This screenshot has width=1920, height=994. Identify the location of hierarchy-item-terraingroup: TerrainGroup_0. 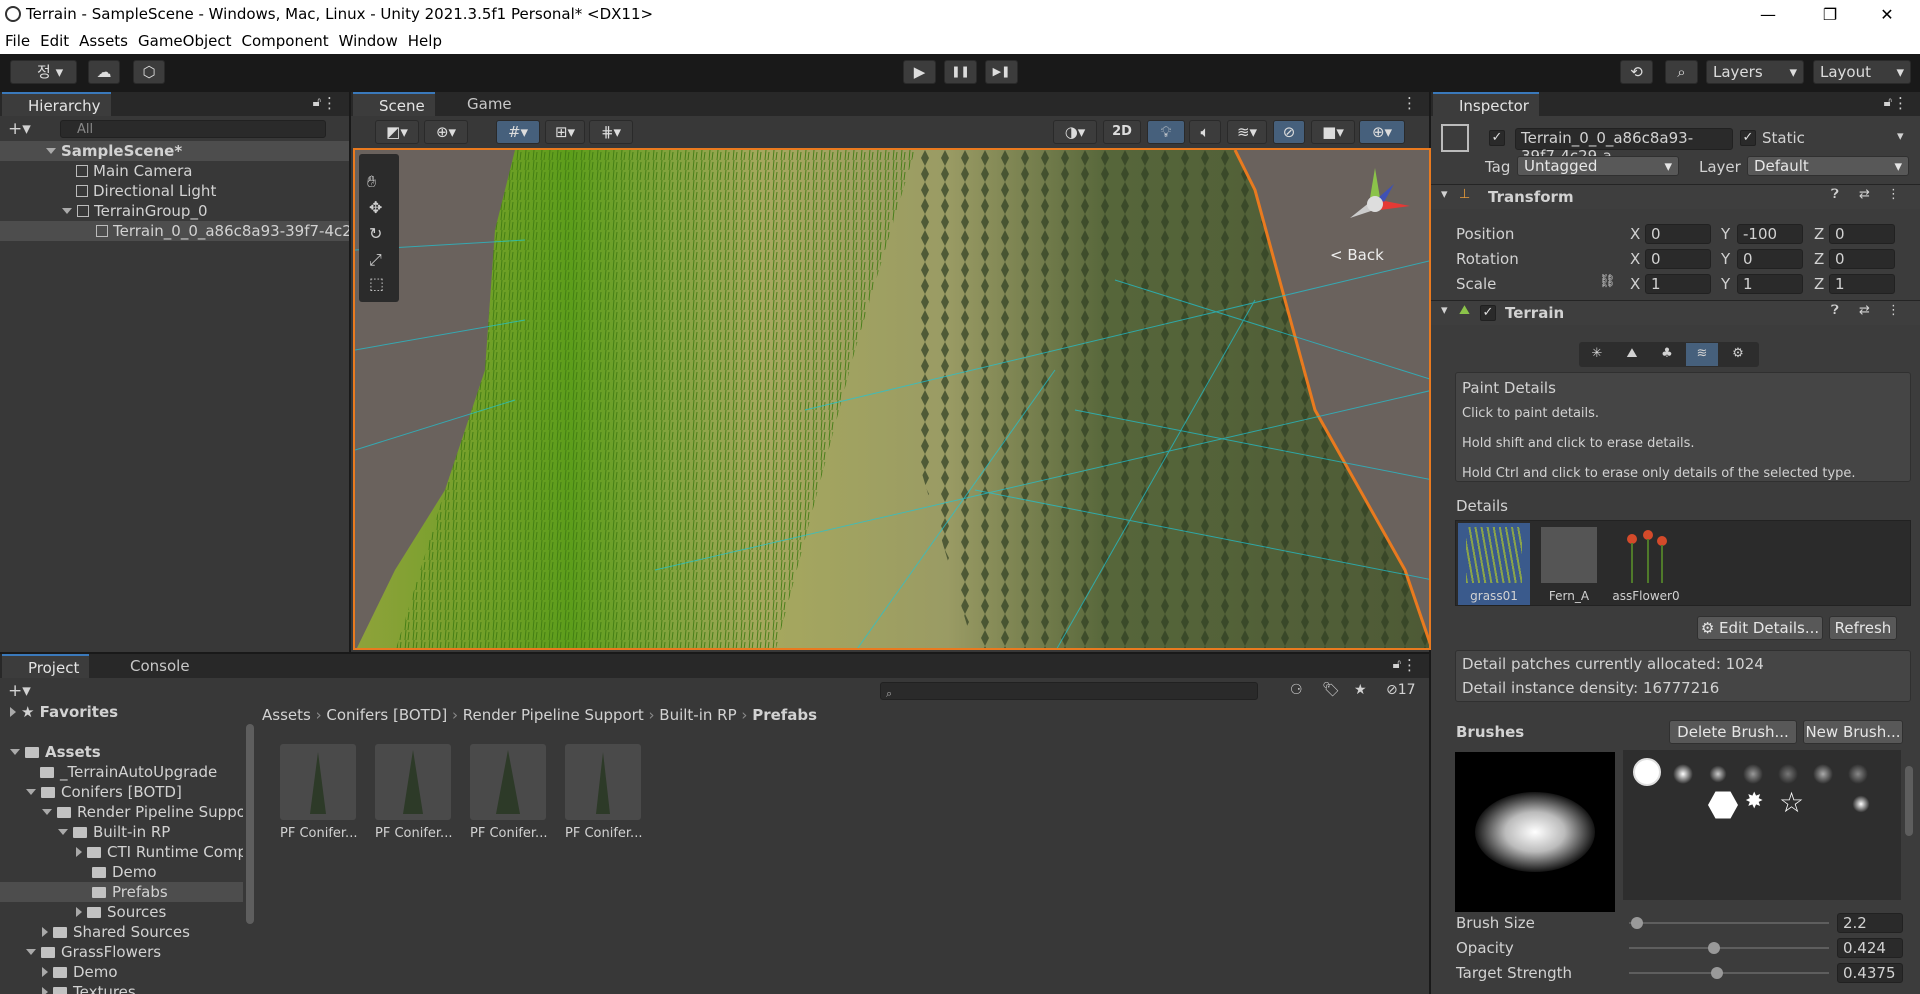
(174, 211).